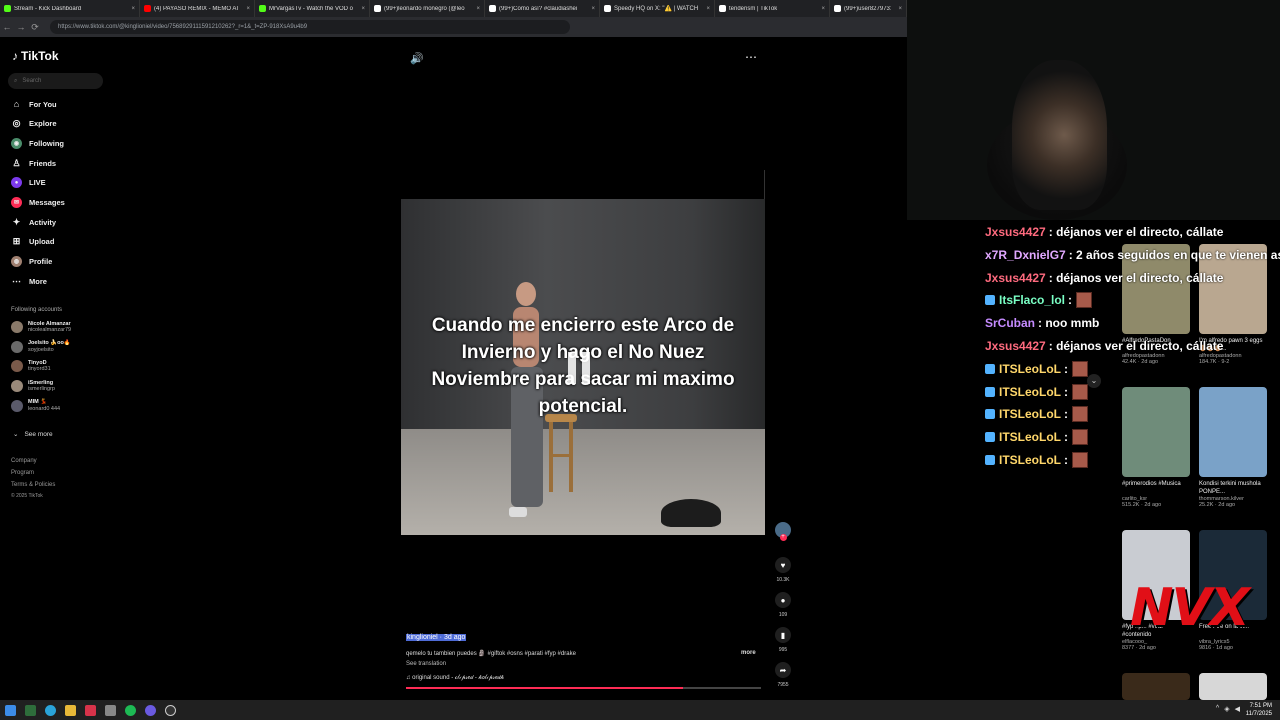 The width and height of the screenshot is (1280, 720). Describe the element at coordinates (1093, 351) in the screenshot. I see `chevron-up-icon: ⌃` at that location.